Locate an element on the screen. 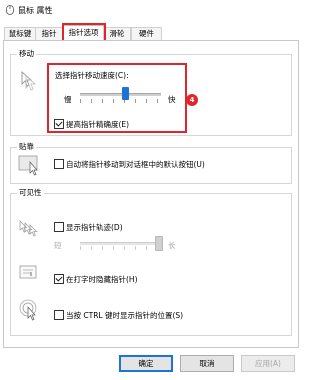  pointer-speed-icon is located at coordinates (29, 81).